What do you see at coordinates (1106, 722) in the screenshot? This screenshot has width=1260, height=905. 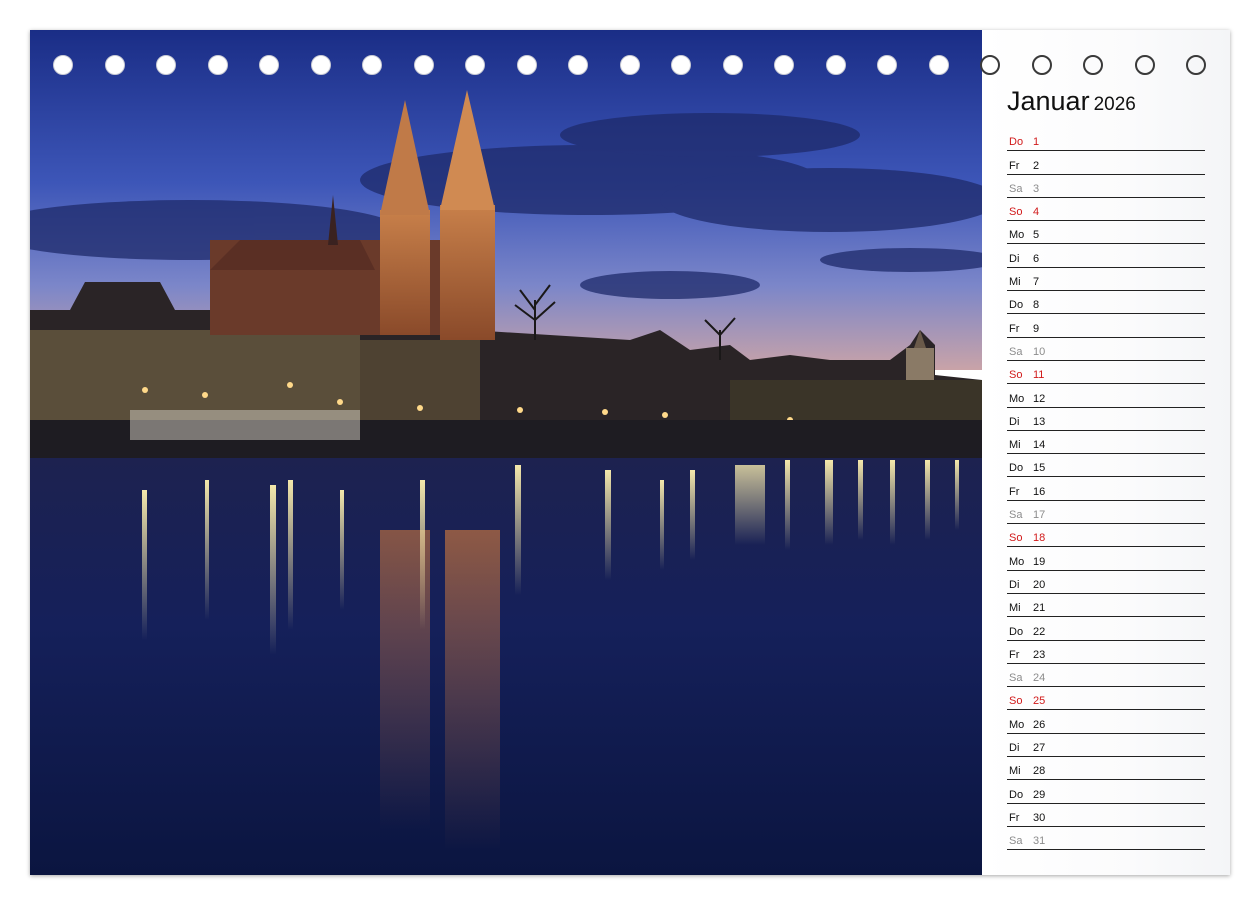 I see `day-row: Mo 26` at bounding box center [1106, 722].